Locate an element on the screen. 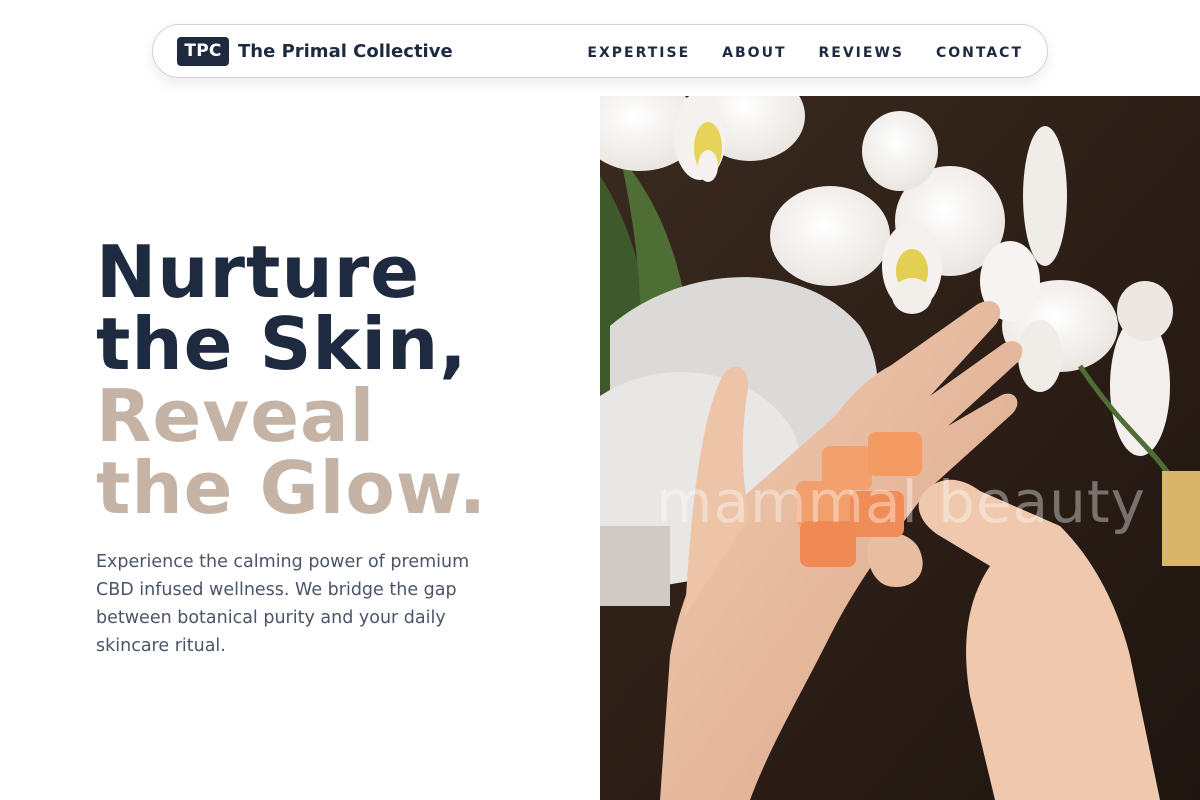  hero-title-line-4: the Glow. is located at coordinates (292, 488).